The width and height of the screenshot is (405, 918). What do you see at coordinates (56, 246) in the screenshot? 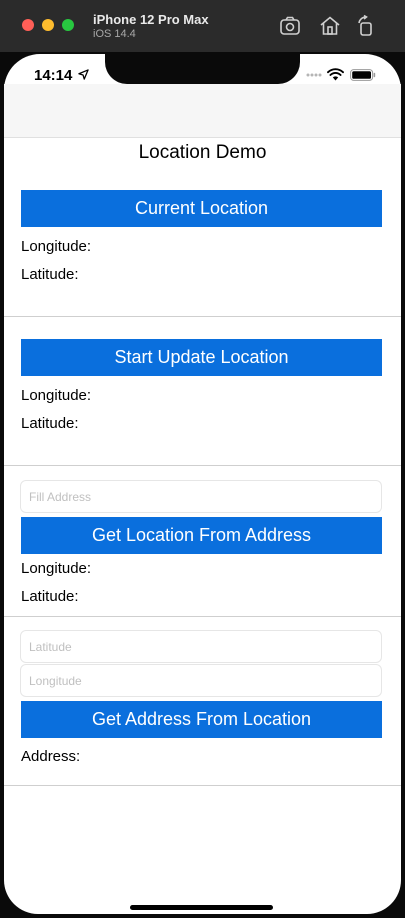
I see `current-longitude-label: Longitude:` at bounding box center [56, 246].